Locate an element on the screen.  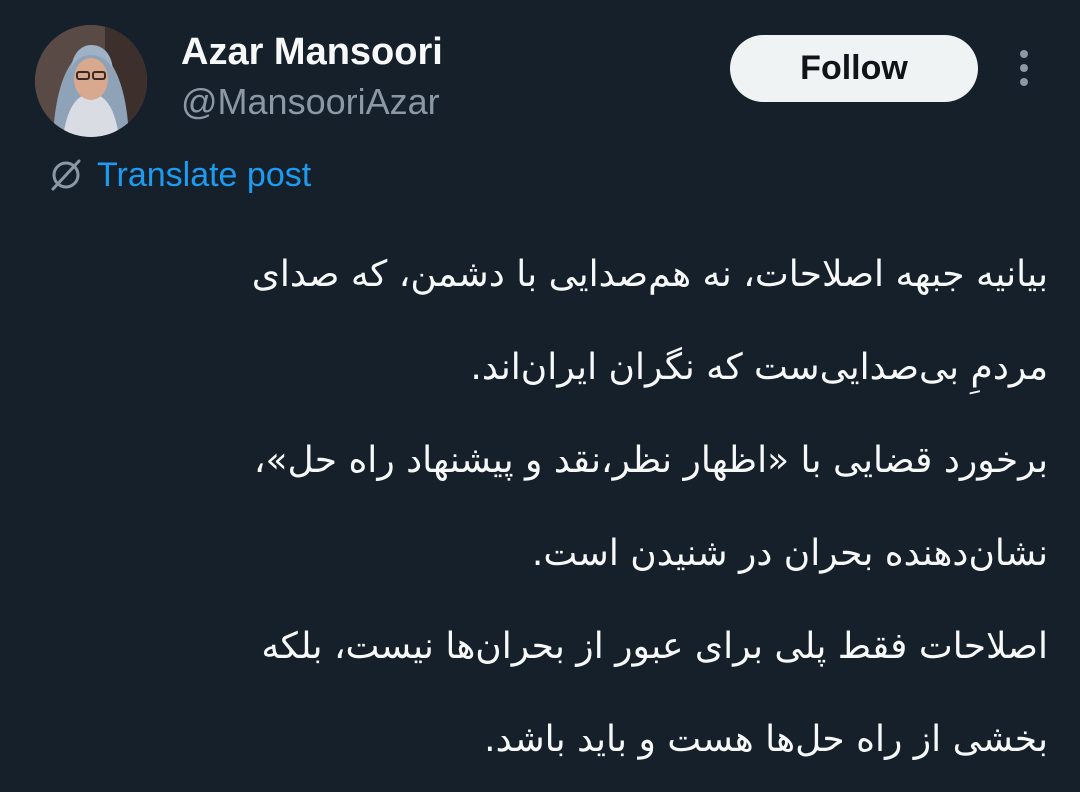
more-button is located at coordinates (1024, 68).